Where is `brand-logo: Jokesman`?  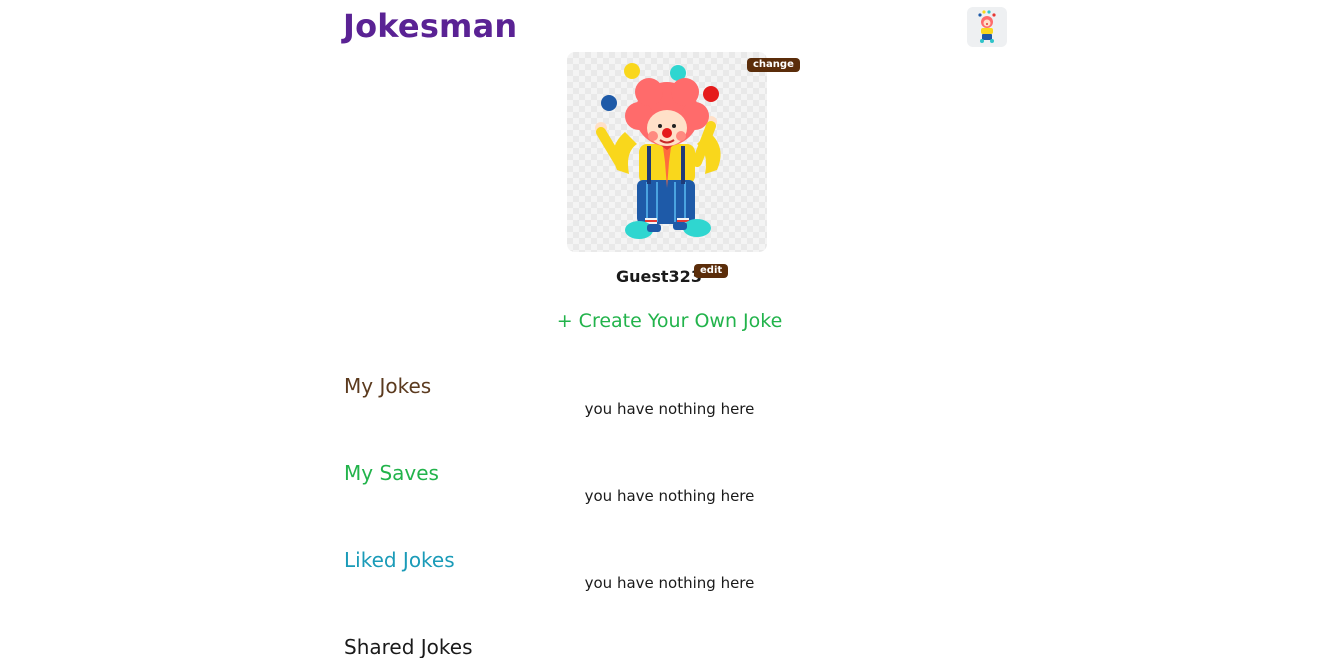 brand-logo: Jokesman is located at coordinates (430, 26).